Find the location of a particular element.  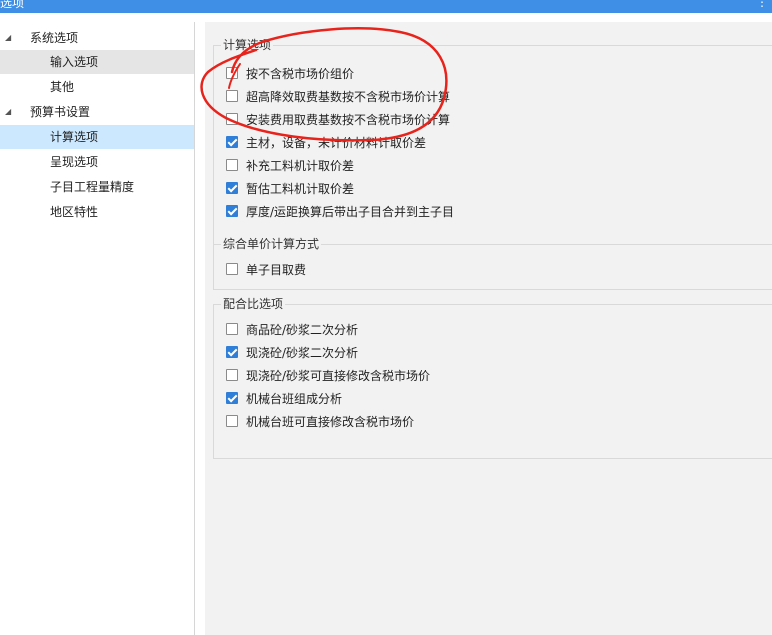

tree-item-system-options: ◢ 系统选项 is located at coordinates (97, 38).